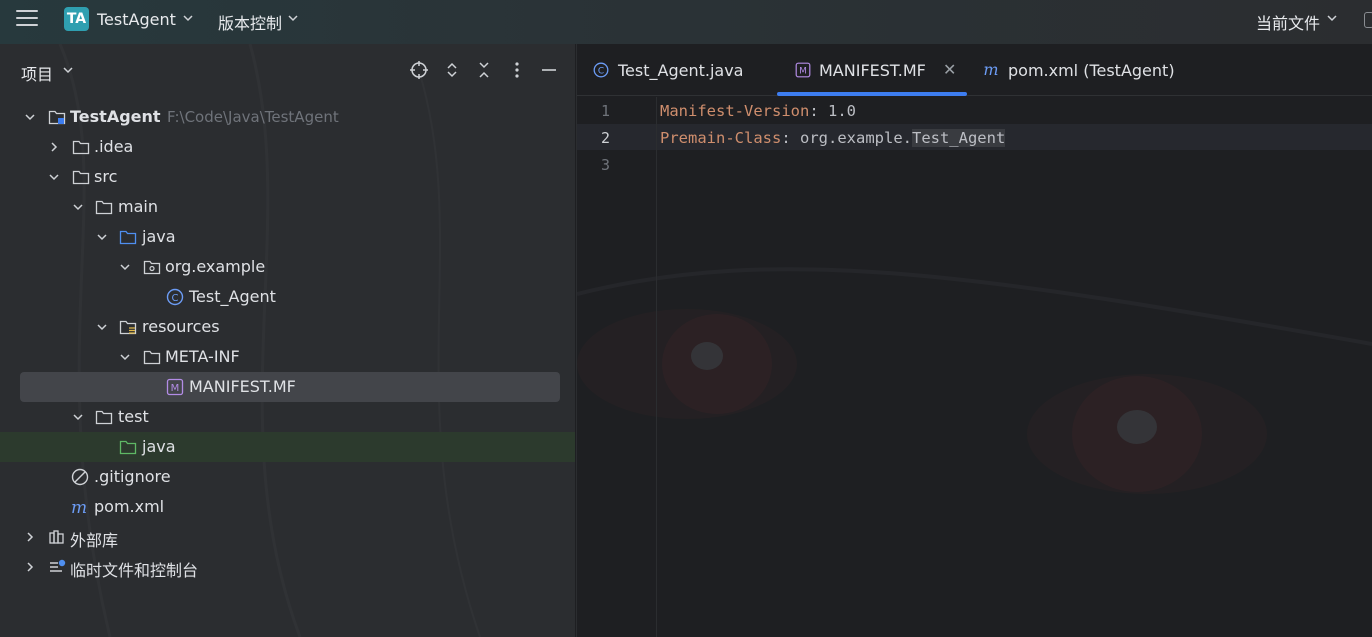 This screenshot has width=1372, height=637. I want to click on project-badge: TA, so click(76, 19).